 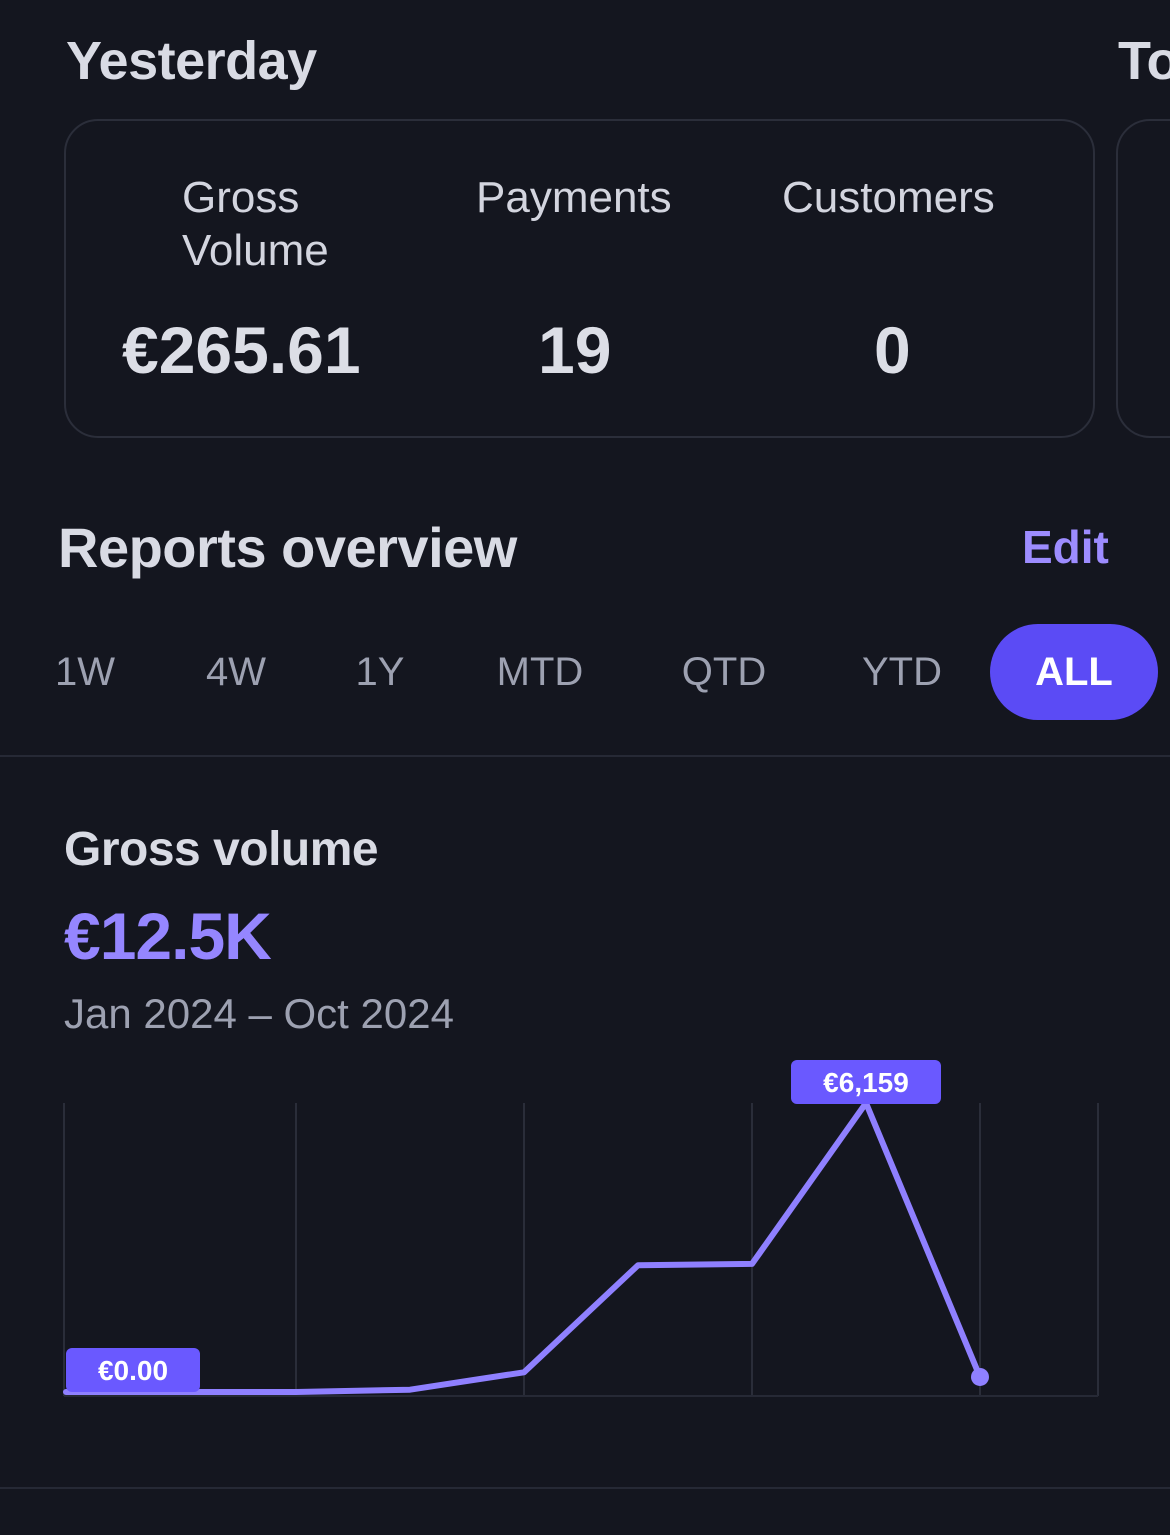 I want to click on edit-button: Edit, so click(x=1065, y=547).